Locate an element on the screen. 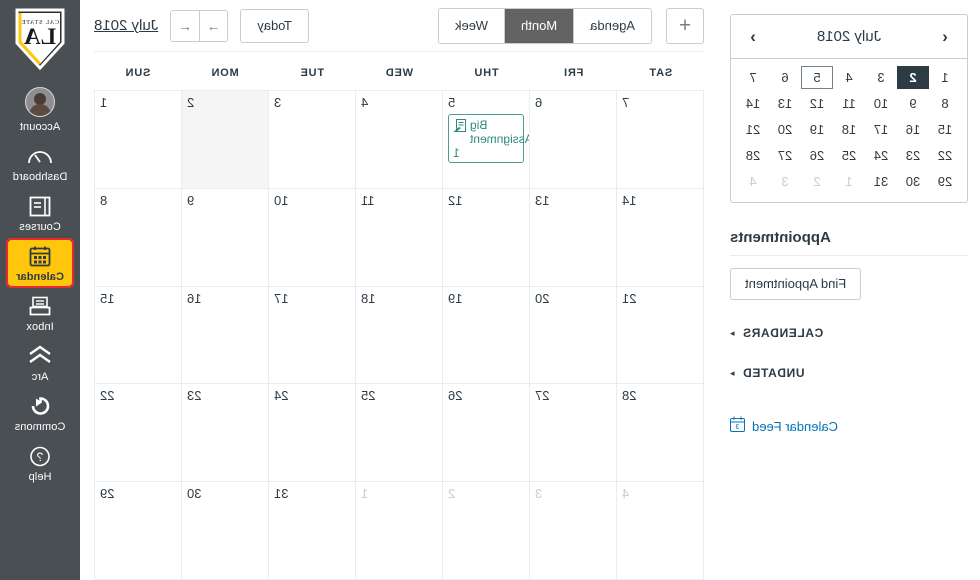 Image resolution: width=980 pixels, height=580 pixels. sidebar-item-inbox: Inbox is located at coordinates (40, 313).